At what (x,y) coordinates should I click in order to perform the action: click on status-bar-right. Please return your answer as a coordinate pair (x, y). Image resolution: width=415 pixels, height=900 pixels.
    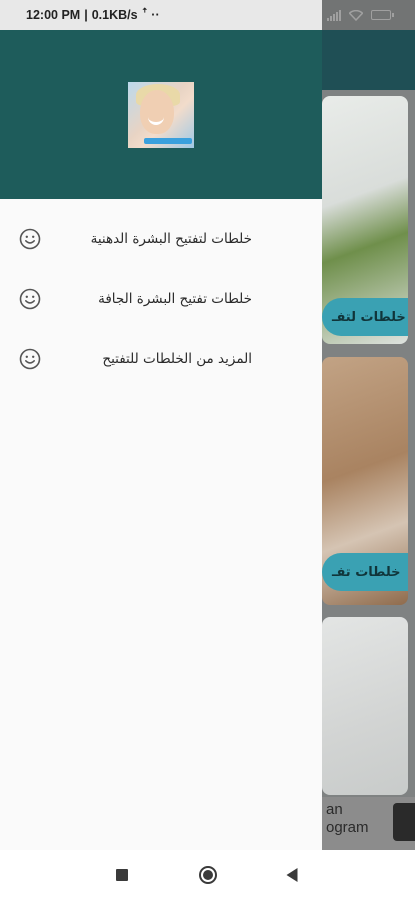
    Looking at the image, I should click on (368, 15).